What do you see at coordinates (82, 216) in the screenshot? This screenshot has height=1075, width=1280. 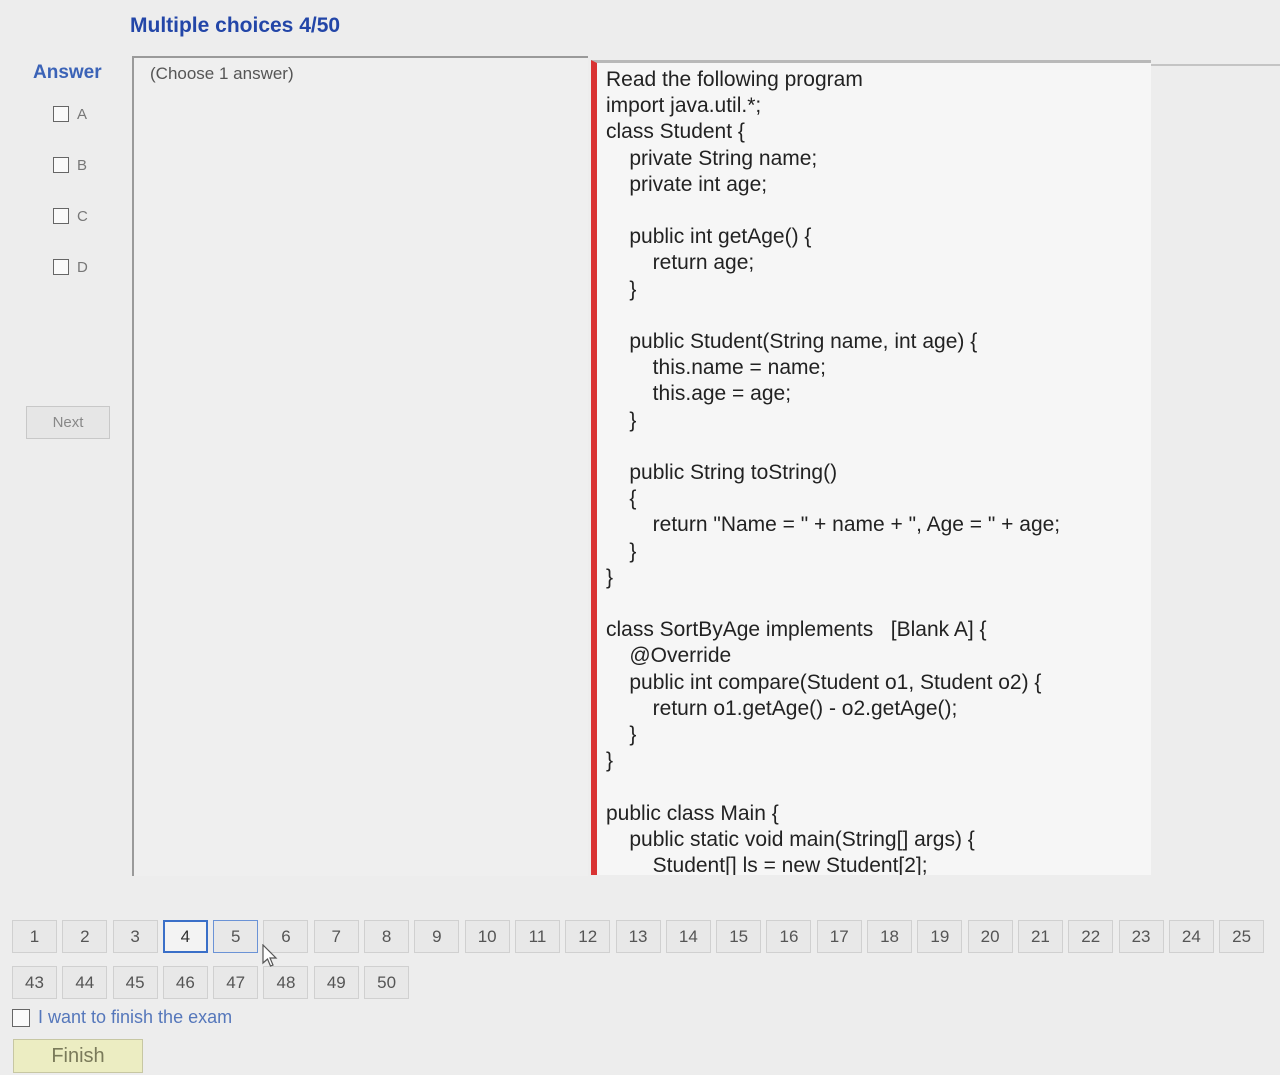 I see `option-label: C` at bounding box center [82, 216].